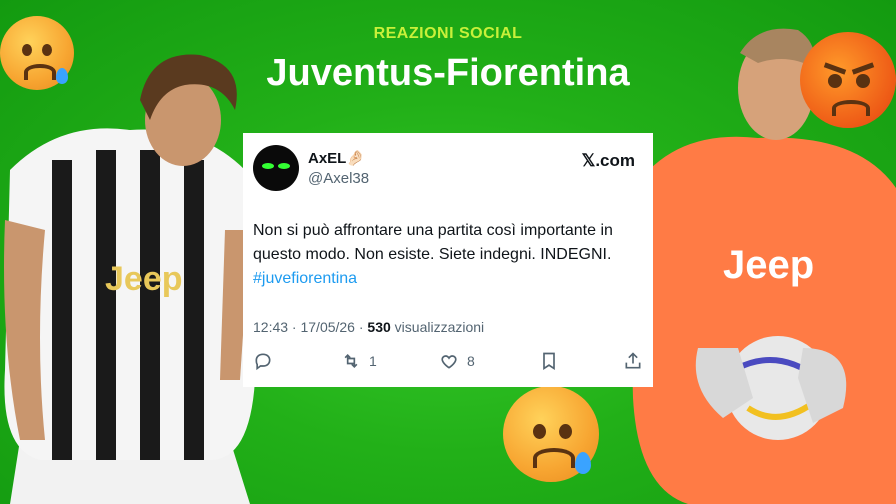 The height and width of the screenshot is (504, 896). Describe the element at coordinates (305, 278) in the screenshot. I see `hashtag-link: #juvefiorentina` at that location.